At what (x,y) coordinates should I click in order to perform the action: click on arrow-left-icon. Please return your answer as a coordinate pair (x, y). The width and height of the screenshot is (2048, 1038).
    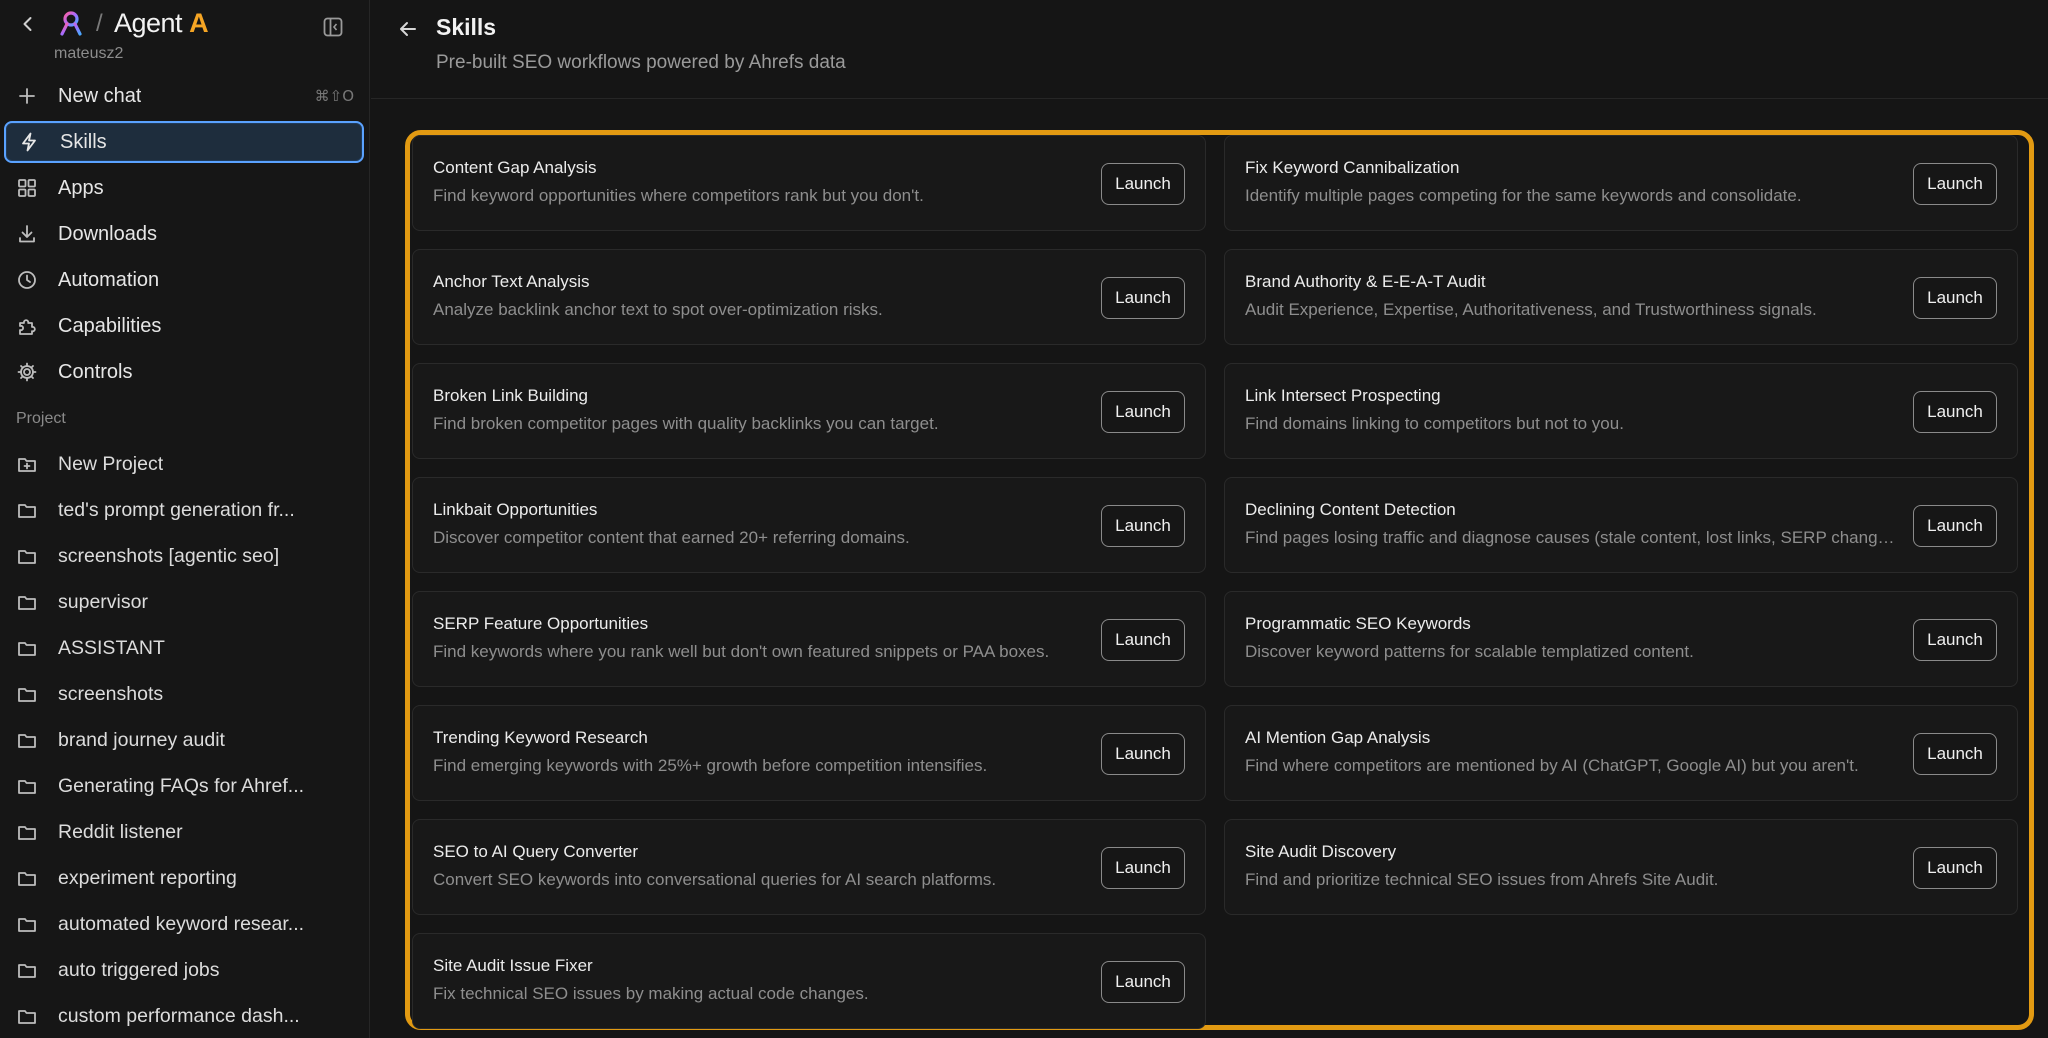
    Looking at the image, I should click on (408, 29).